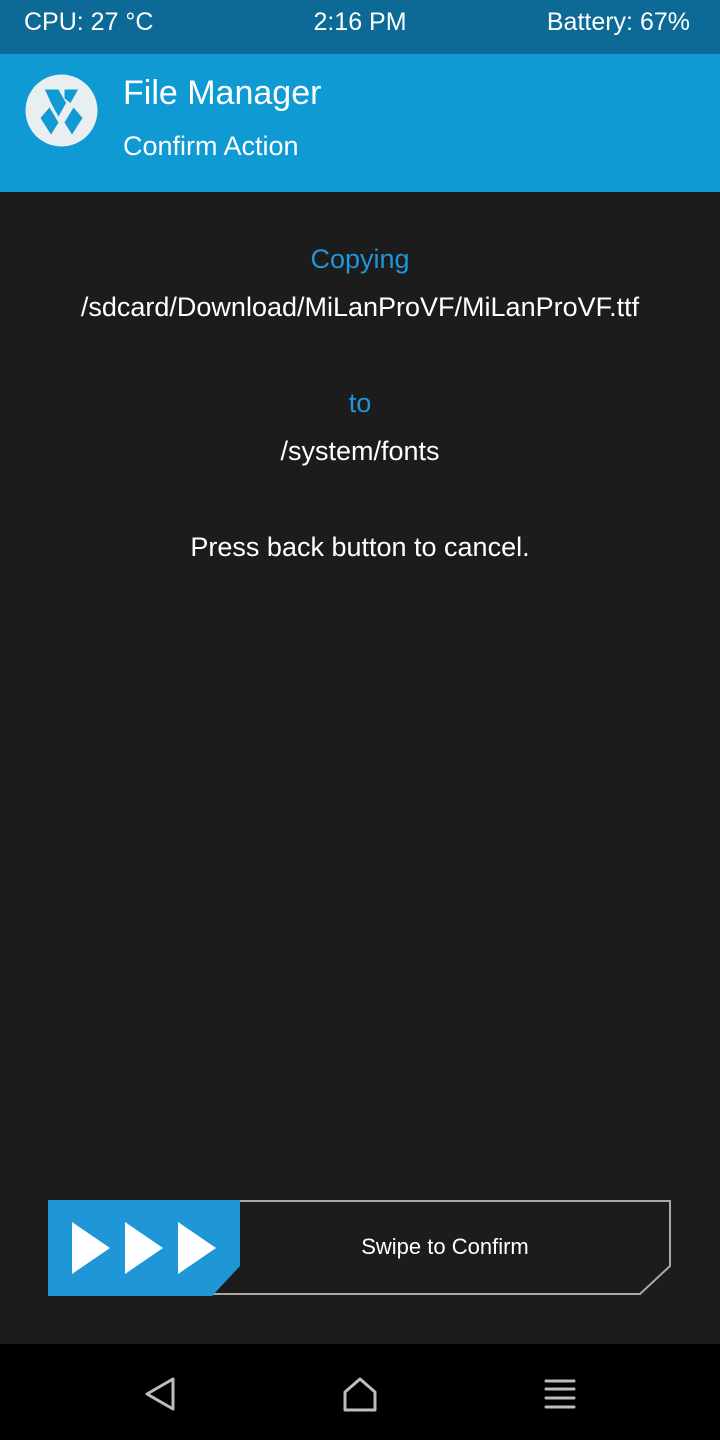 Image resolution: width=720 pixels, height=1440 pixels. I want to click on twrp-logo-icon, so click(61, 110).